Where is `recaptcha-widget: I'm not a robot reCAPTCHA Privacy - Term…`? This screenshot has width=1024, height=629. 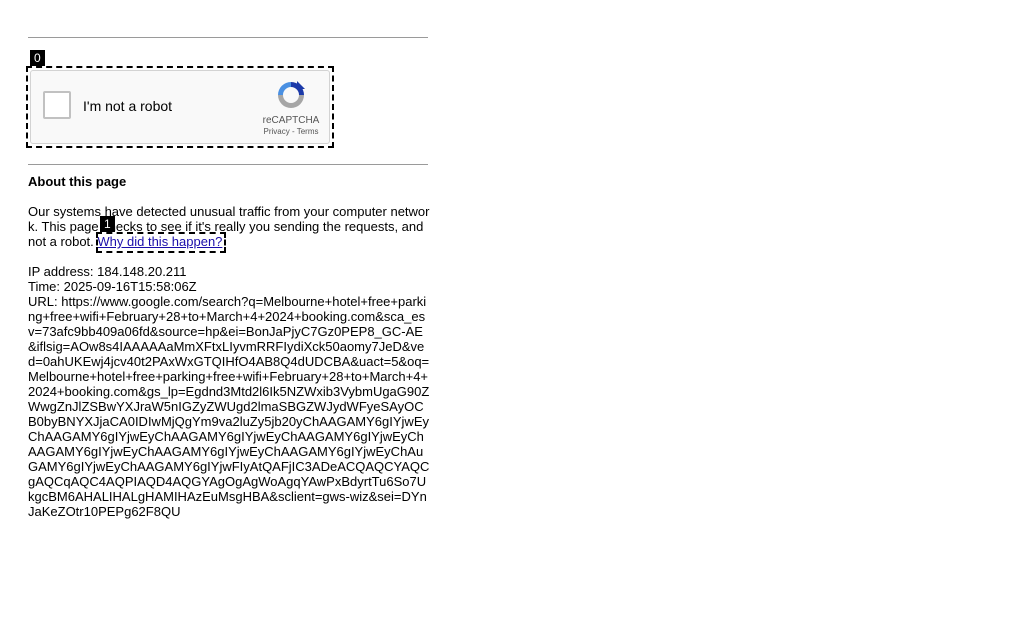 recaptcha-widget: I'm not a robot reCAPTCHA Privacy - Term… is located at coordinates (180, 107).